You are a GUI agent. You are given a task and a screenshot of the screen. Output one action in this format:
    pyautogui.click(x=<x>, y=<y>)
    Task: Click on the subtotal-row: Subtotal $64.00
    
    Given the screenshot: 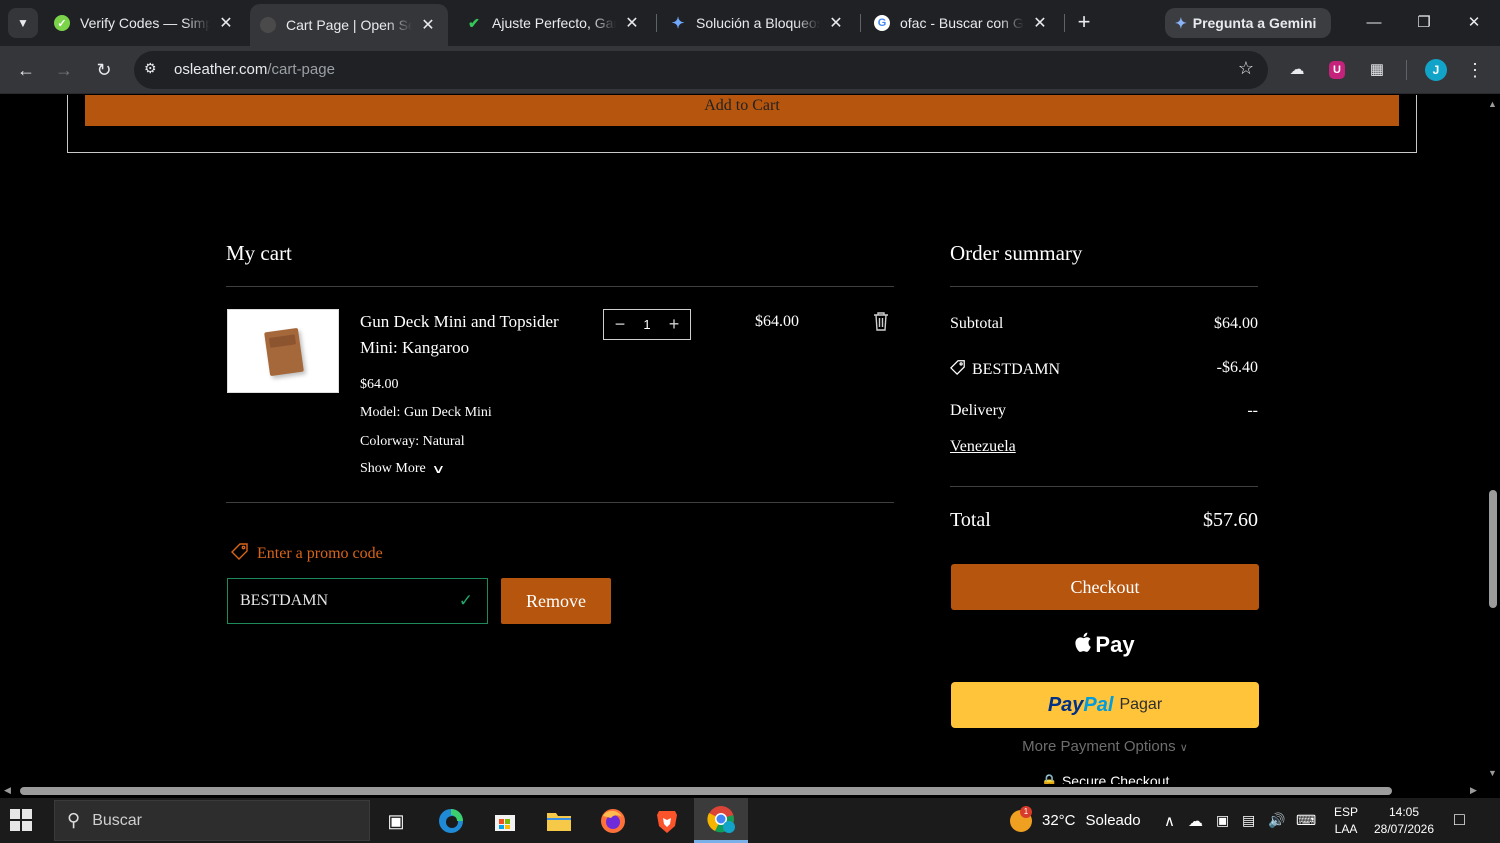 What is the action you would take?
    pyautogui.click(x=1104, y=324)
    